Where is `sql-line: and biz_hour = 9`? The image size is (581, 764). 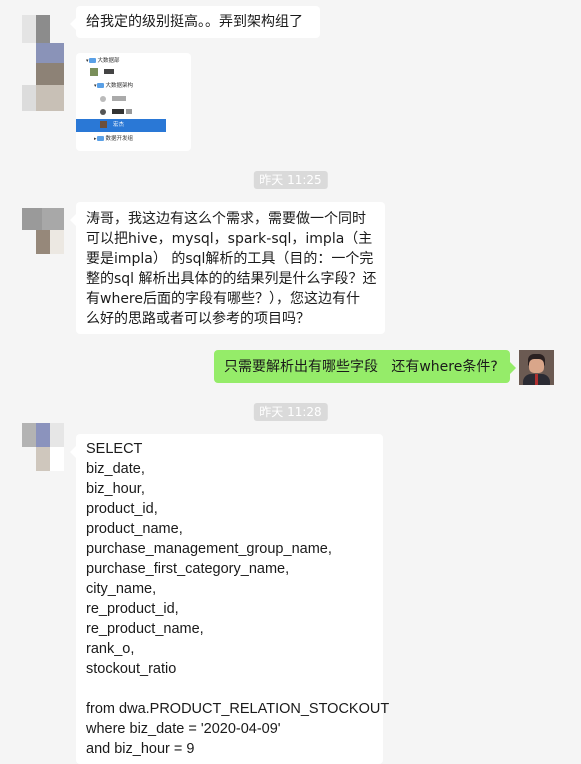
sql-line: and biz_hour = 9 is located at coordinates (140, 749).